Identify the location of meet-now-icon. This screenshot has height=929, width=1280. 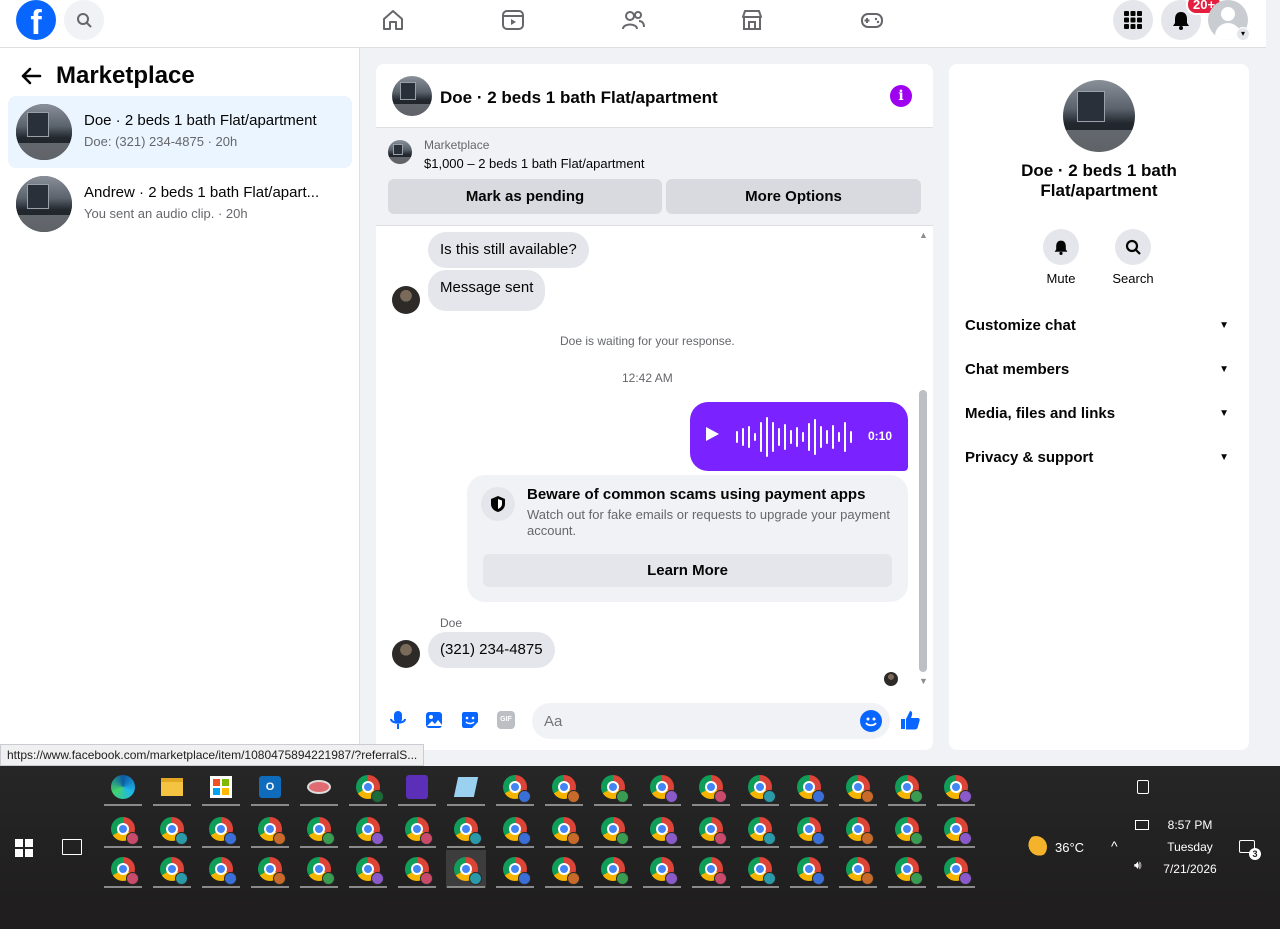
(1143, 787).